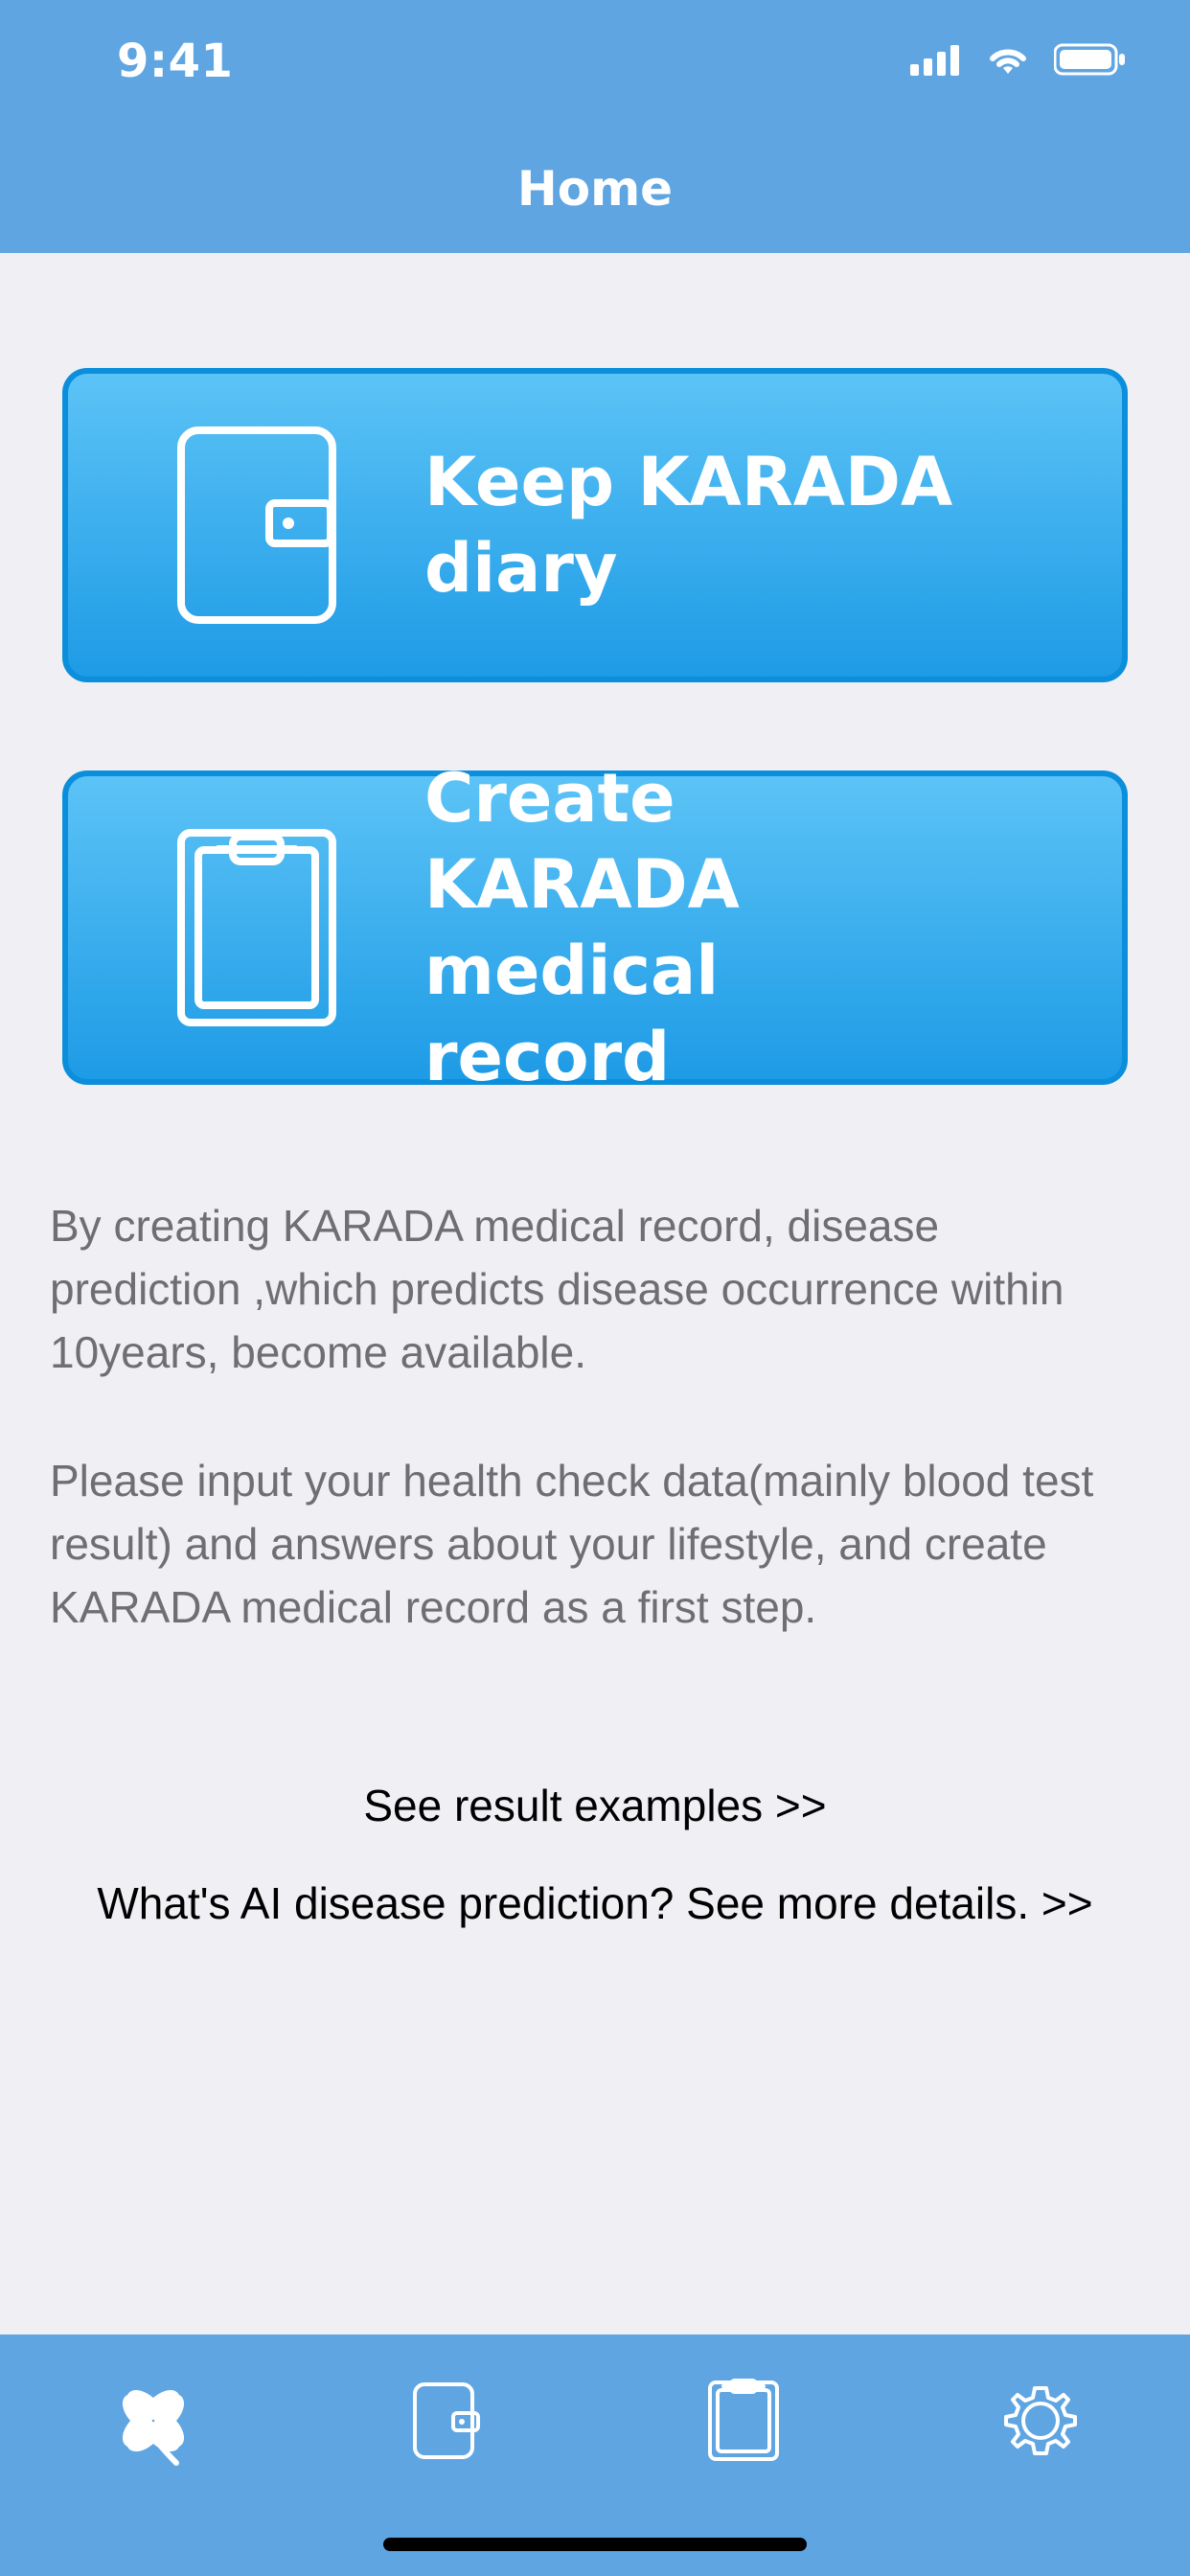 This screenshot has height=2576, width=1190. What do you see at coordinates (154, 2427) in the screenshot?
I see `clover-icon` at bounding box center [154, 2427].